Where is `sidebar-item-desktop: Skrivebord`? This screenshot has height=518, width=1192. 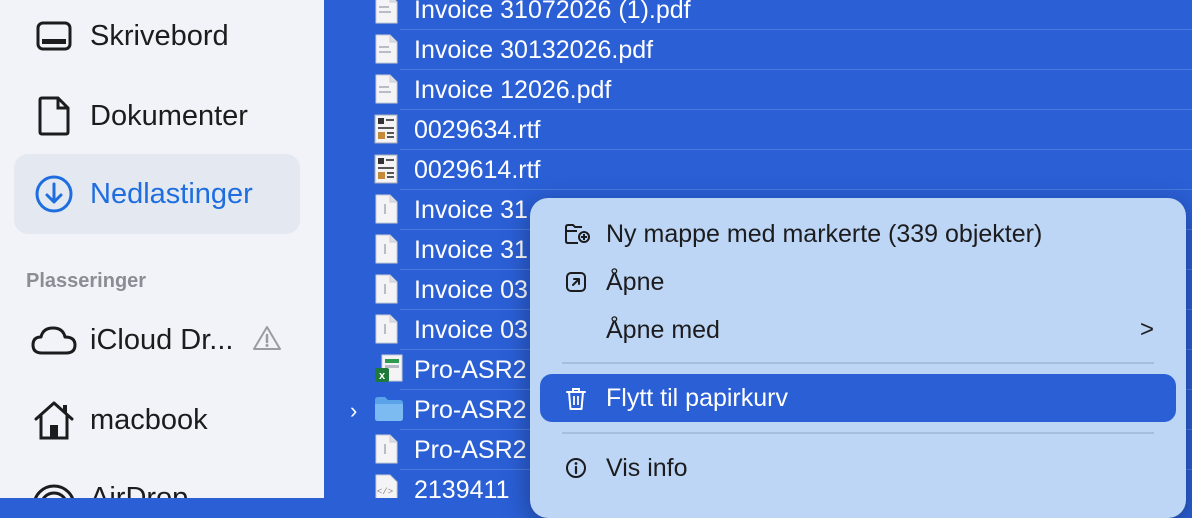 sidebar-item-desktop: Skrivebord is located at coordinates (157, 38).